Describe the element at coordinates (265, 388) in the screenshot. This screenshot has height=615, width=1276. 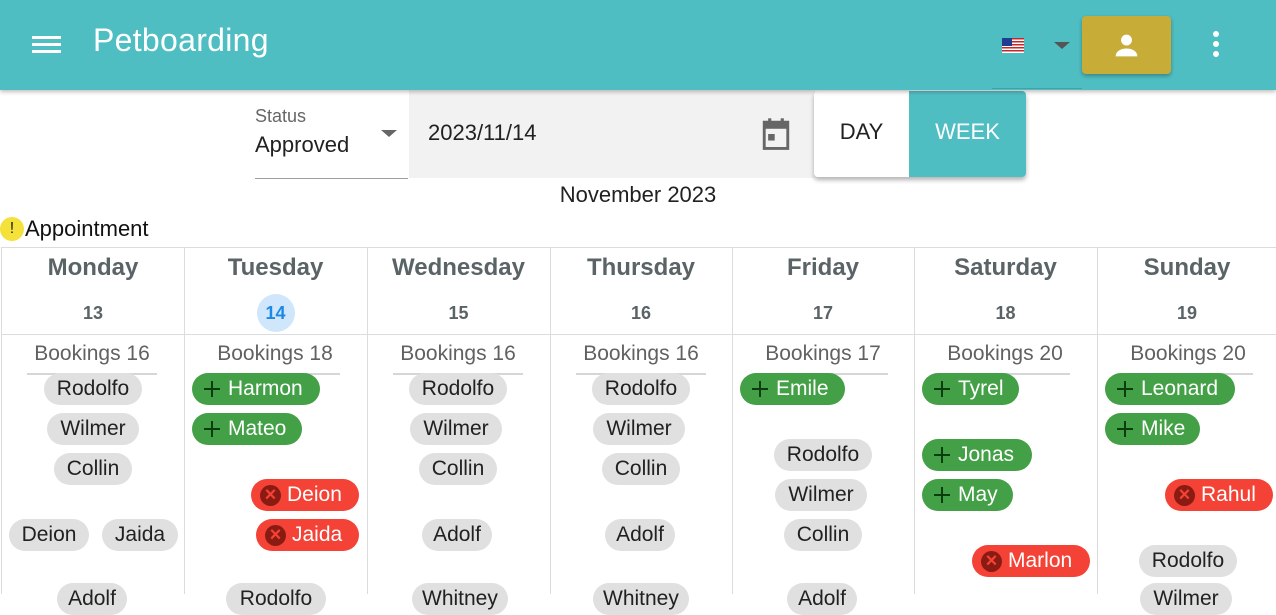
I see `booking-name: Harmon` at that location.